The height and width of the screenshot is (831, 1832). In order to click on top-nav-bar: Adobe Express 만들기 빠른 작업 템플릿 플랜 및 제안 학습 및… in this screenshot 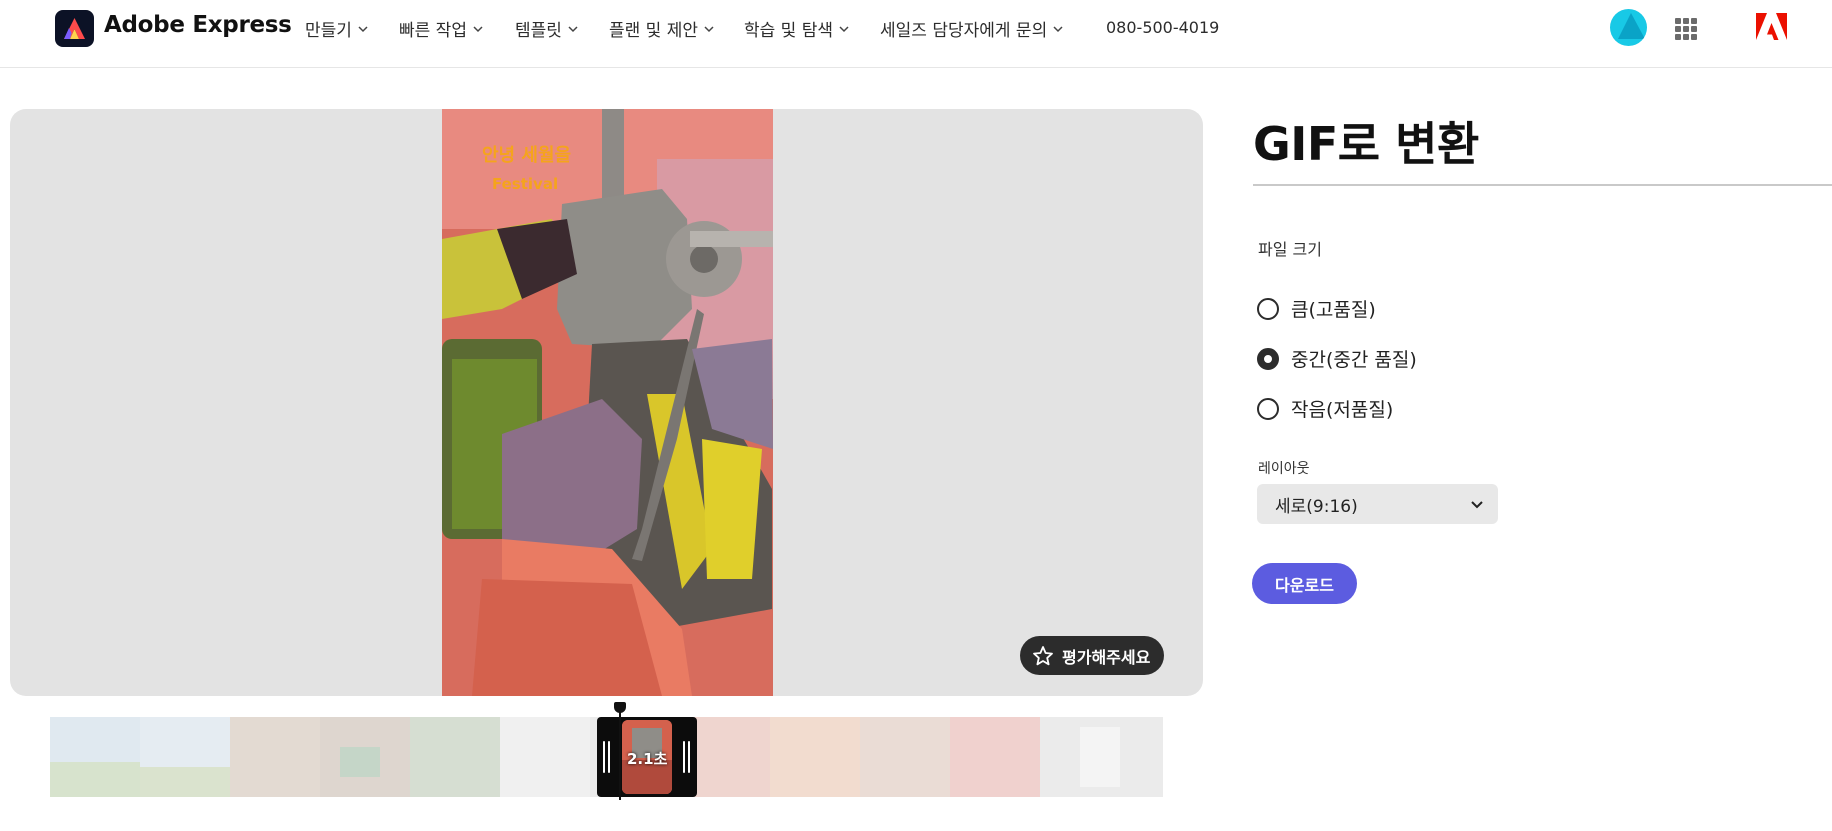, I will do `click(916, 34)`.